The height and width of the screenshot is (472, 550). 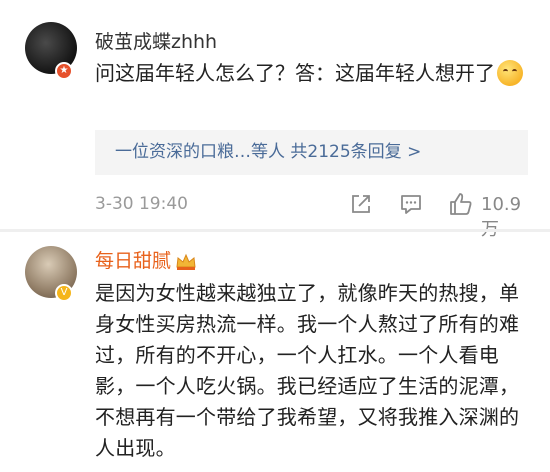 I want to click on username: 每日甜腻, so click(x=146, y=259).